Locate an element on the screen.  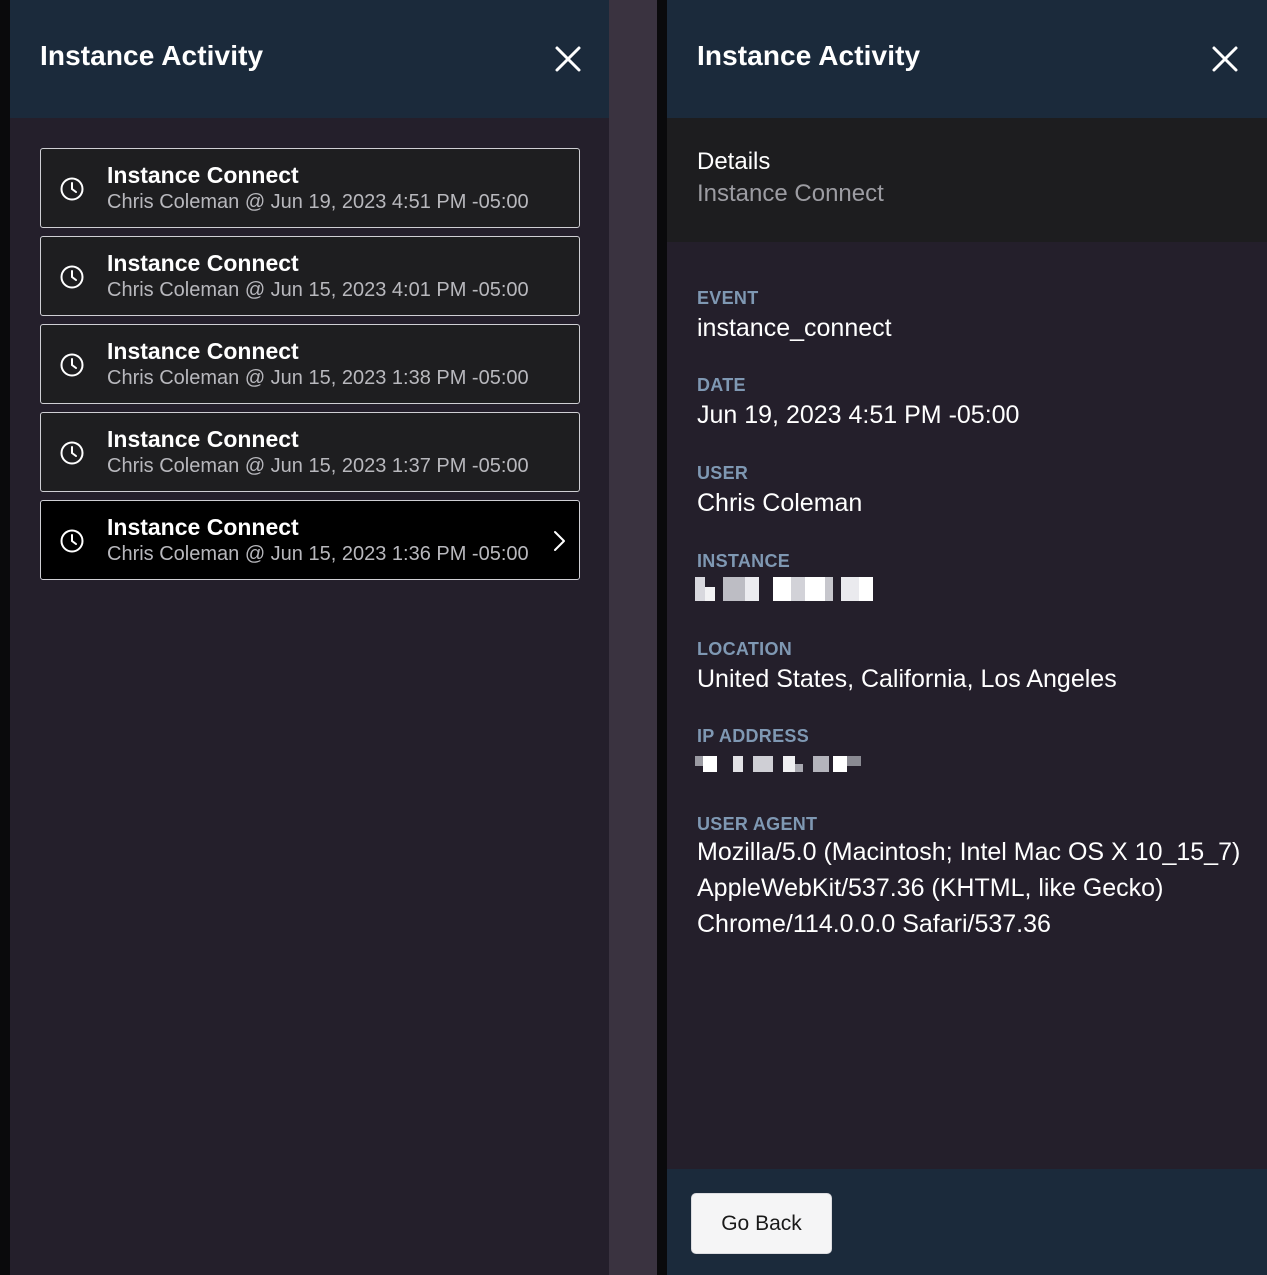
field-label: LOCATION is located at coordinates (745, 649).